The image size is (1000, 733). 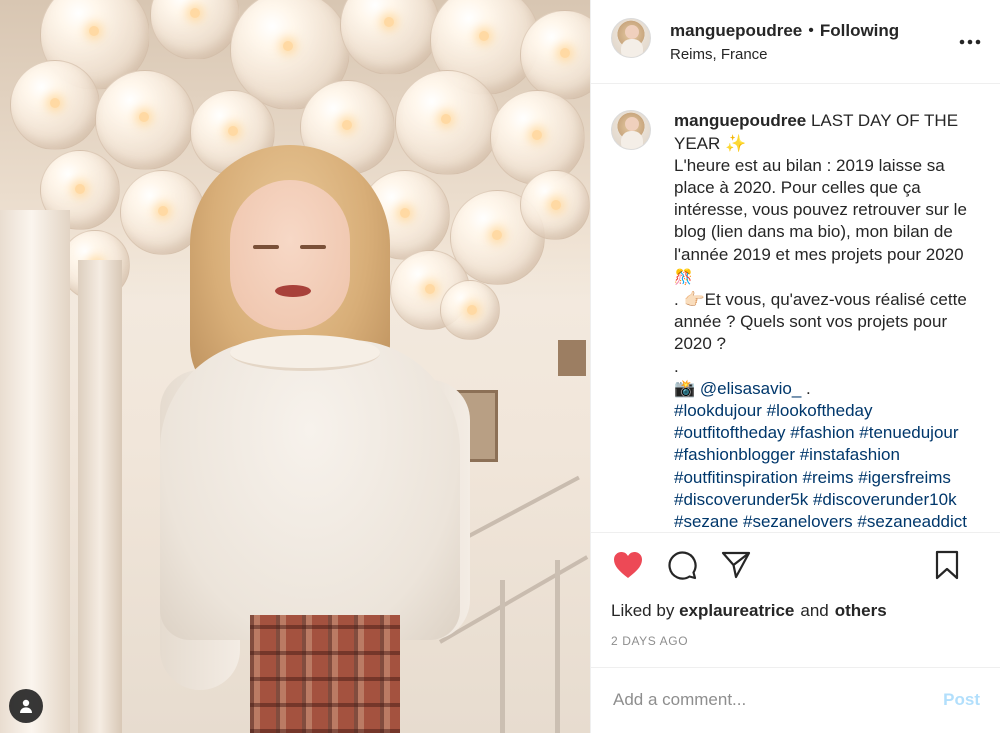 What do you see at coordinates (293, 291) in the screenshot?
I see `red-lips` at bounding box center [293, 291].